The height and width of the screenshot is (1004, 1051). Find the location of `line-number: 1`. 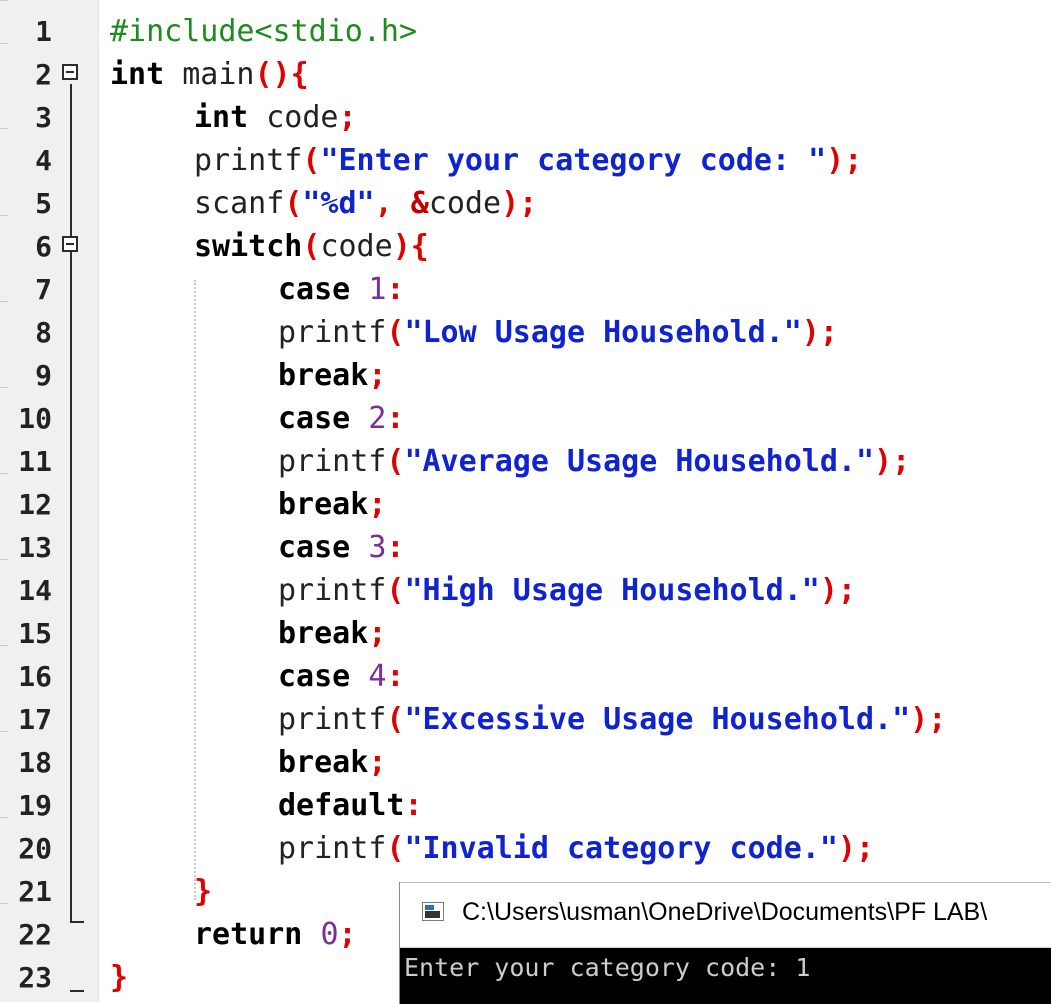

line-number: 1 is located at coordinates (43, 31).